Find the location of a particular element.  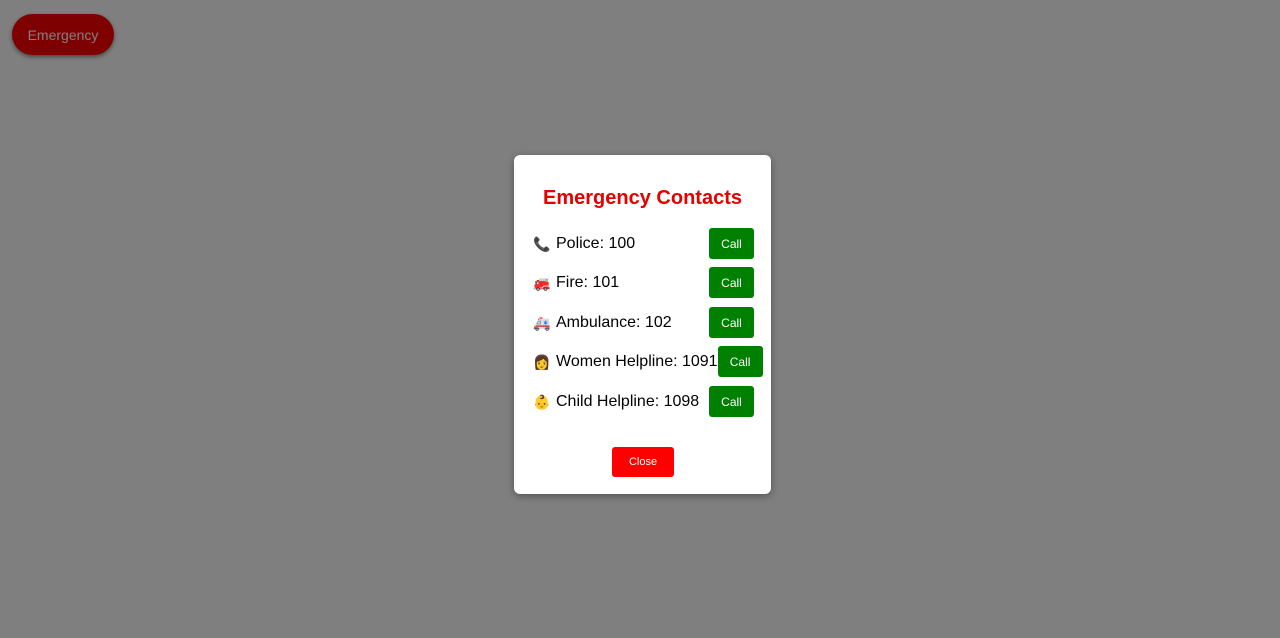

contact-info: 🚒 Fire: 101 is located at coordinates (576, 283).